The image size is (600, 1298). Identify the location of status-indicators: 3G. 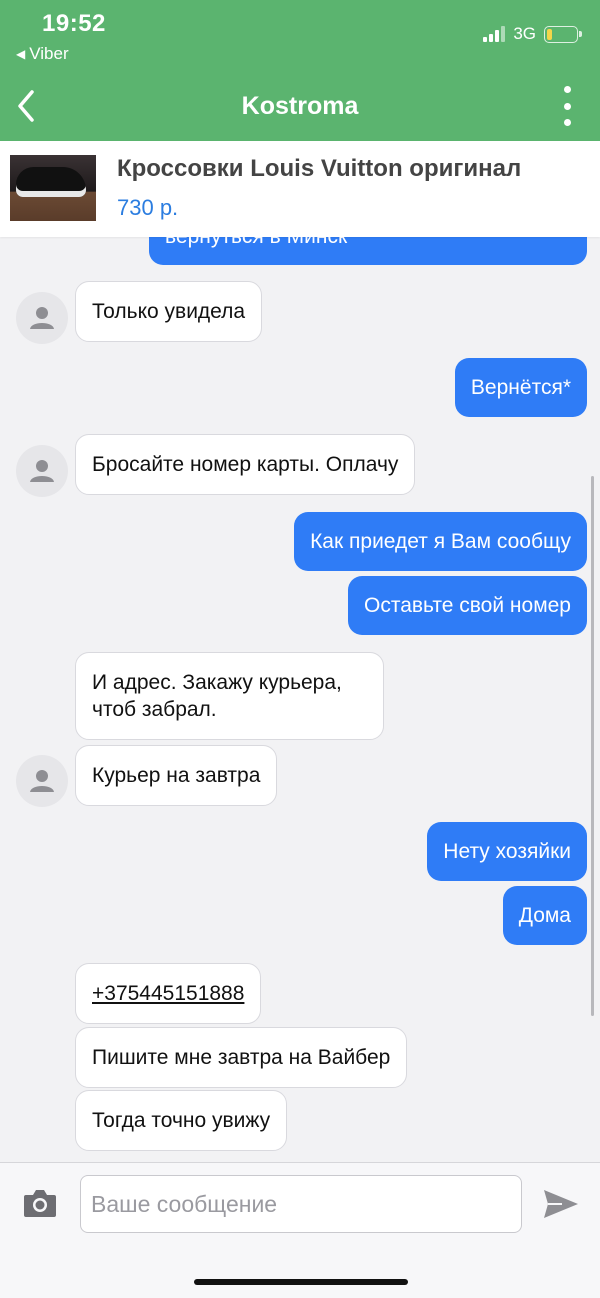
(532, 34).